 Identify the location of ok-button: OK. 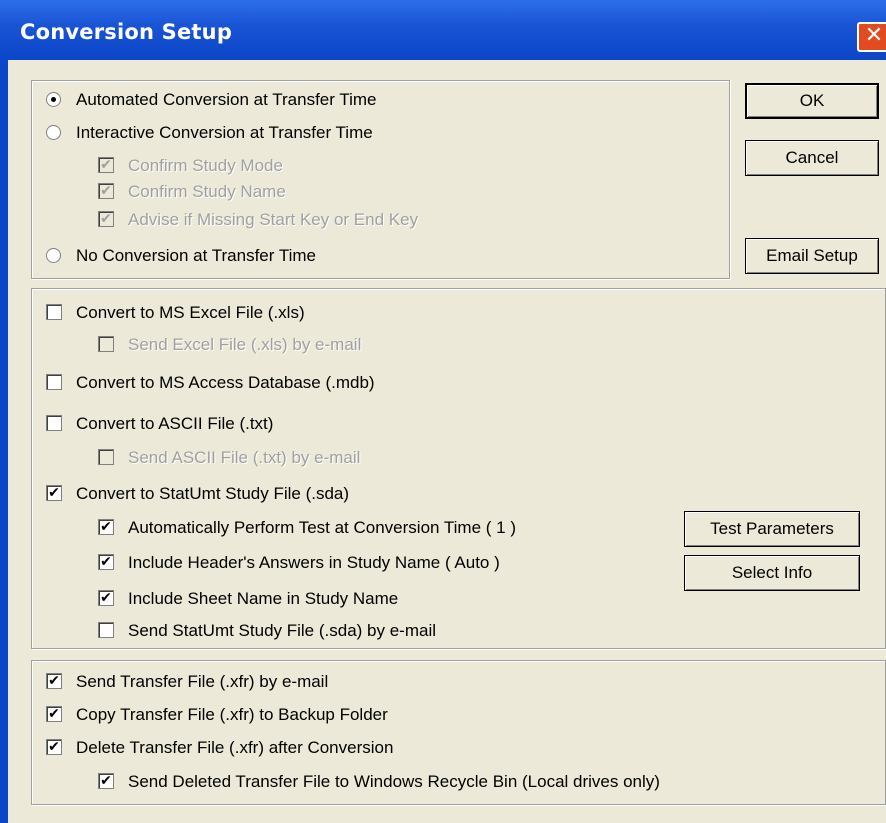
(812, 101).